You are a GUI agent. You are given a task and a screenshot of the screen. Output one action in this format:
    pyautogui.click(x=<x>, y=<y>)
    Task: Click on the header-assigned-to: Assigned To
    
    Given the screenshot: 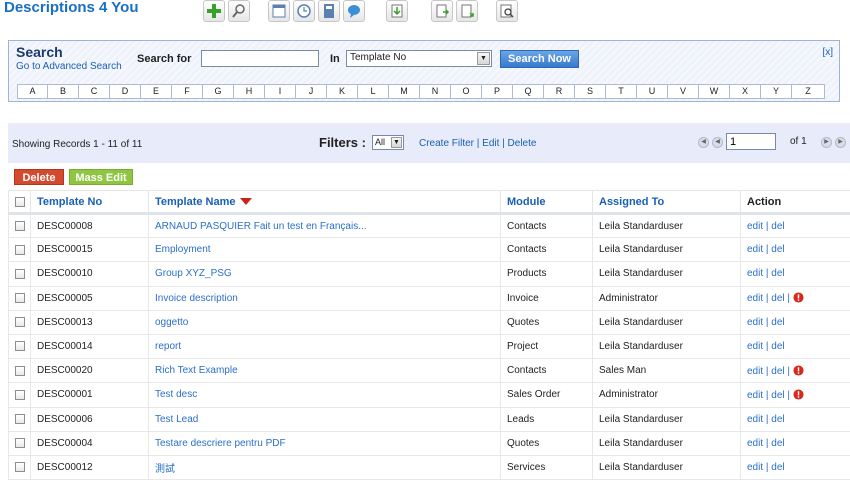 What is the action you would take?
    pyautogui.click(x=666, y=202)
    